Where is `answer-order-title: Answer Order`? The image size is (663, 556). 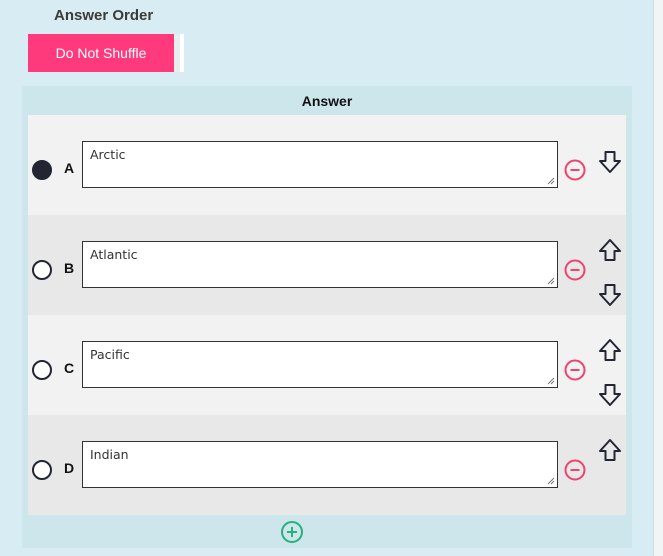
answer-order-title: Answer Order is located at coordinates (104, 15).